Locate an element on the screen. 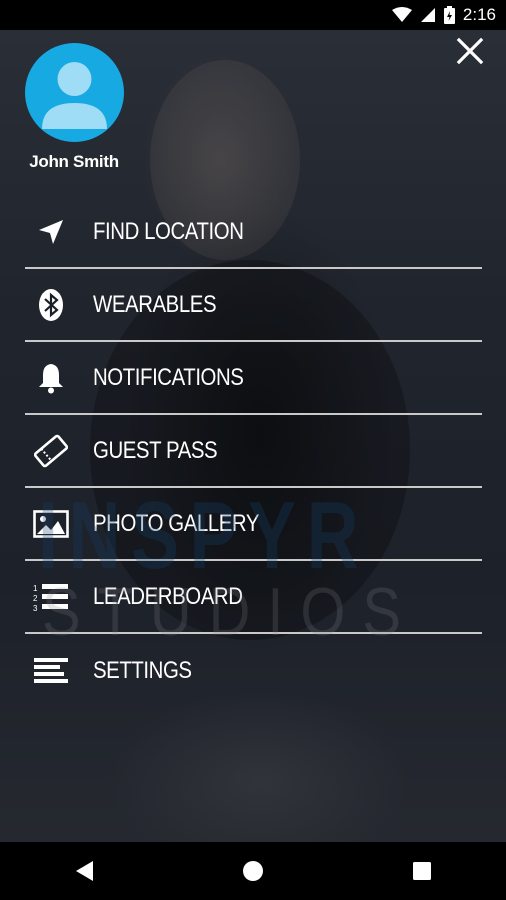 The height and width of the screenshot is (900, 506). ordered-list-icon: 123 is located at coordinates (51, 597).